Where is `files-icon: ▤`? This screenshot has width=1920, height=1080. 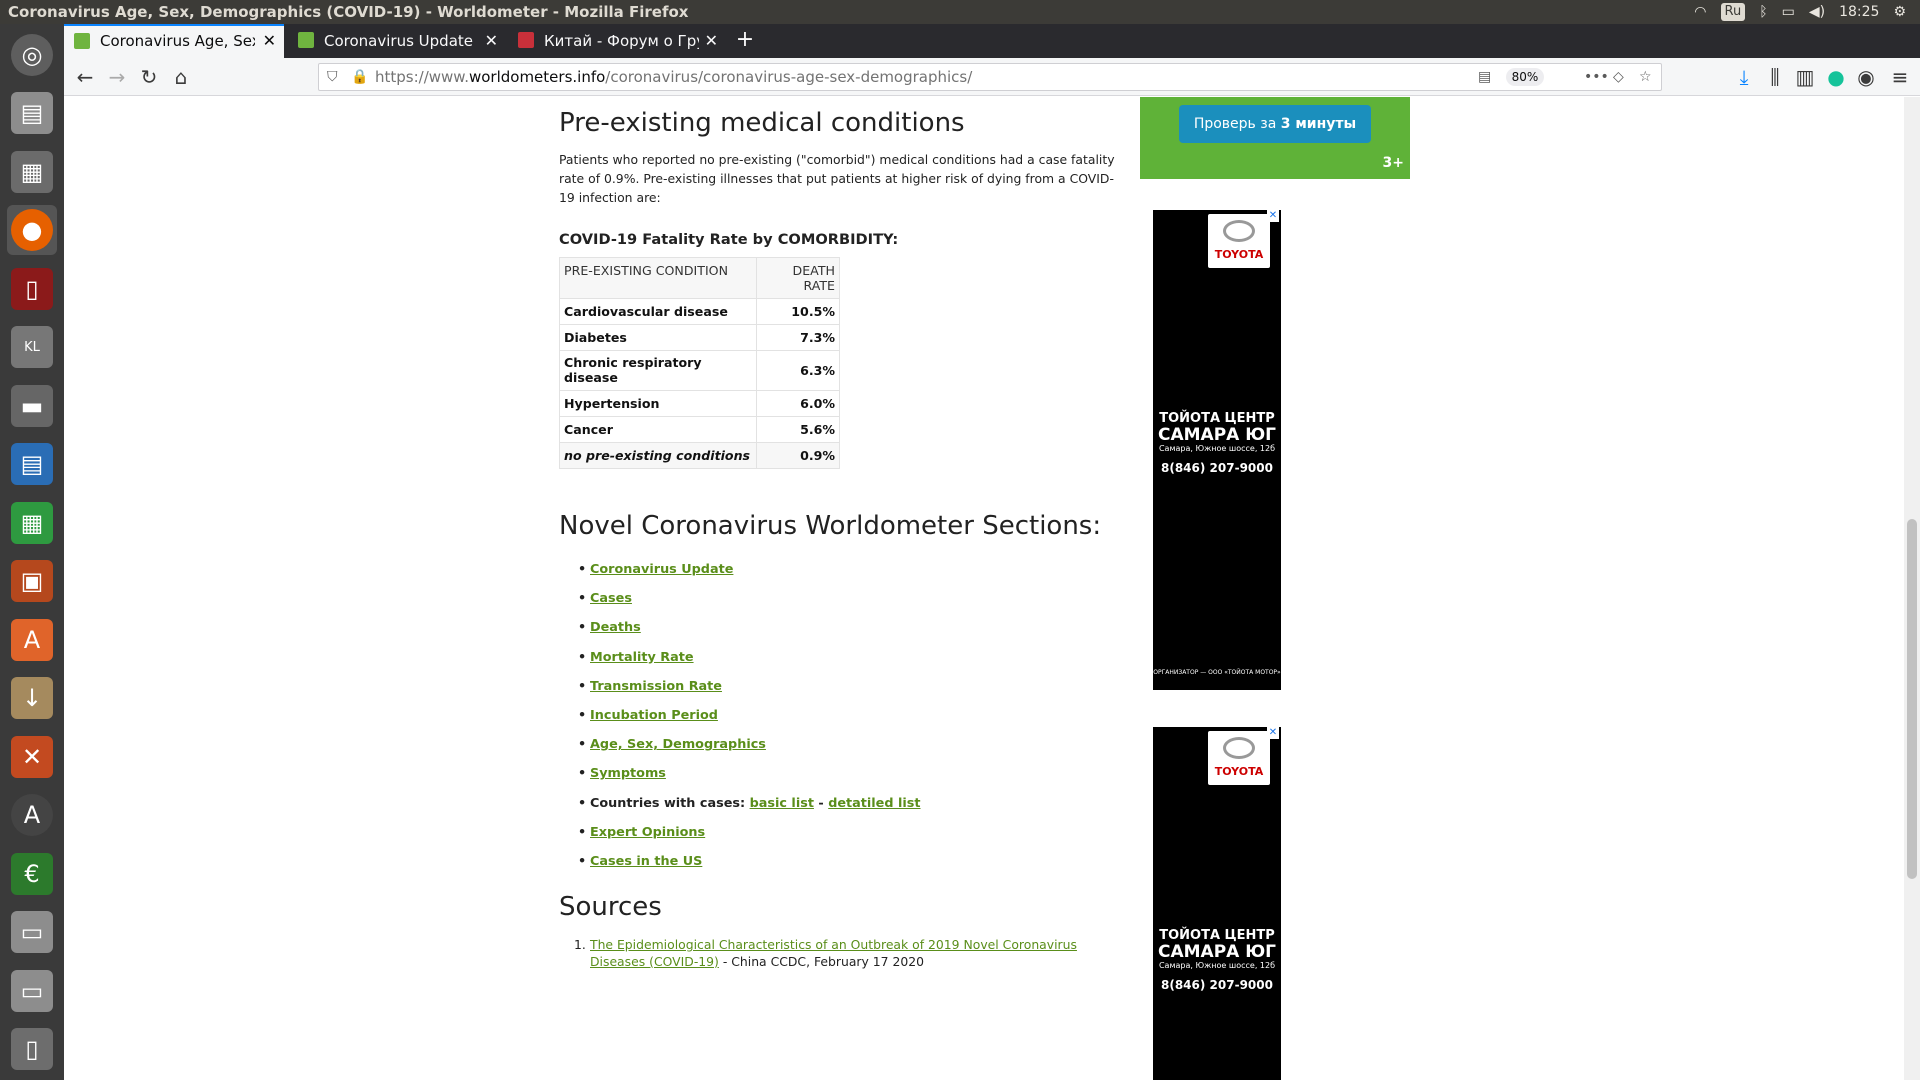
files-icon: ▤ is located at coordinates (32, 113).